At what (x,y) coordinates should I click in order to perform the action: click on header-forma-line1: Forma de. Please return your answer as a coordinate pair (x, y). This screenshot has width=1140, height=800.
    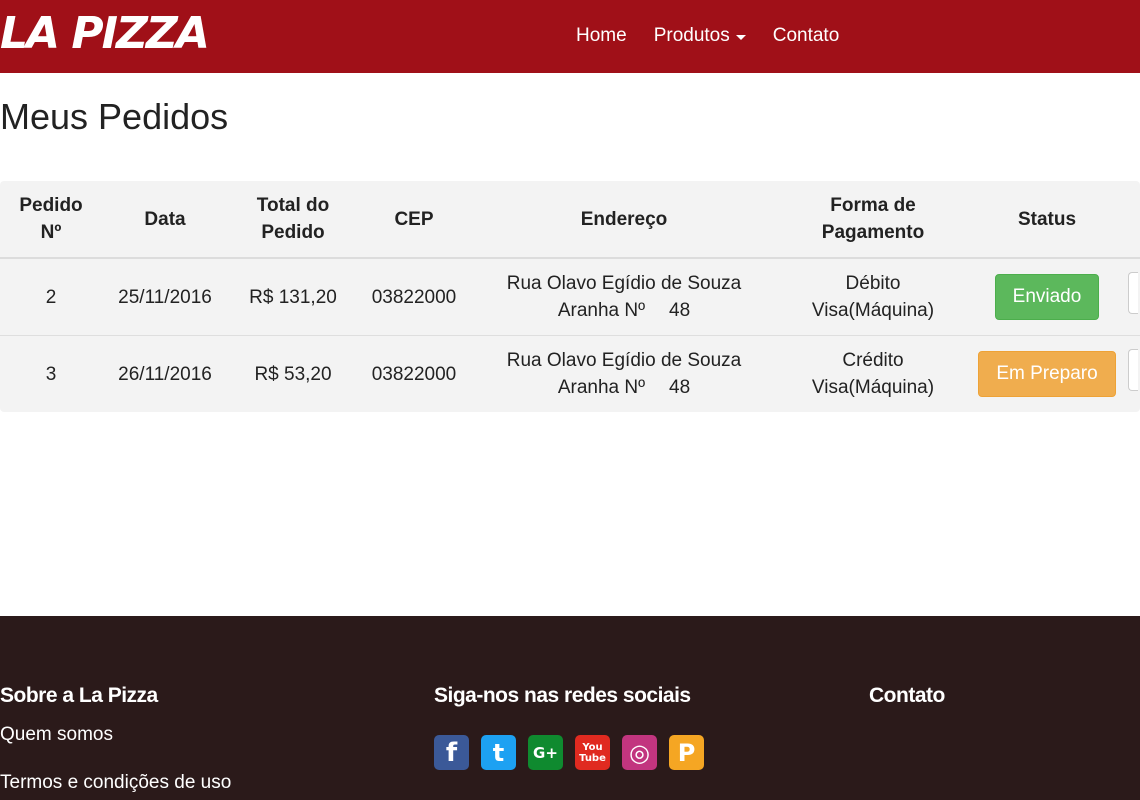
    Looking at the image, I should click on (873, 205).